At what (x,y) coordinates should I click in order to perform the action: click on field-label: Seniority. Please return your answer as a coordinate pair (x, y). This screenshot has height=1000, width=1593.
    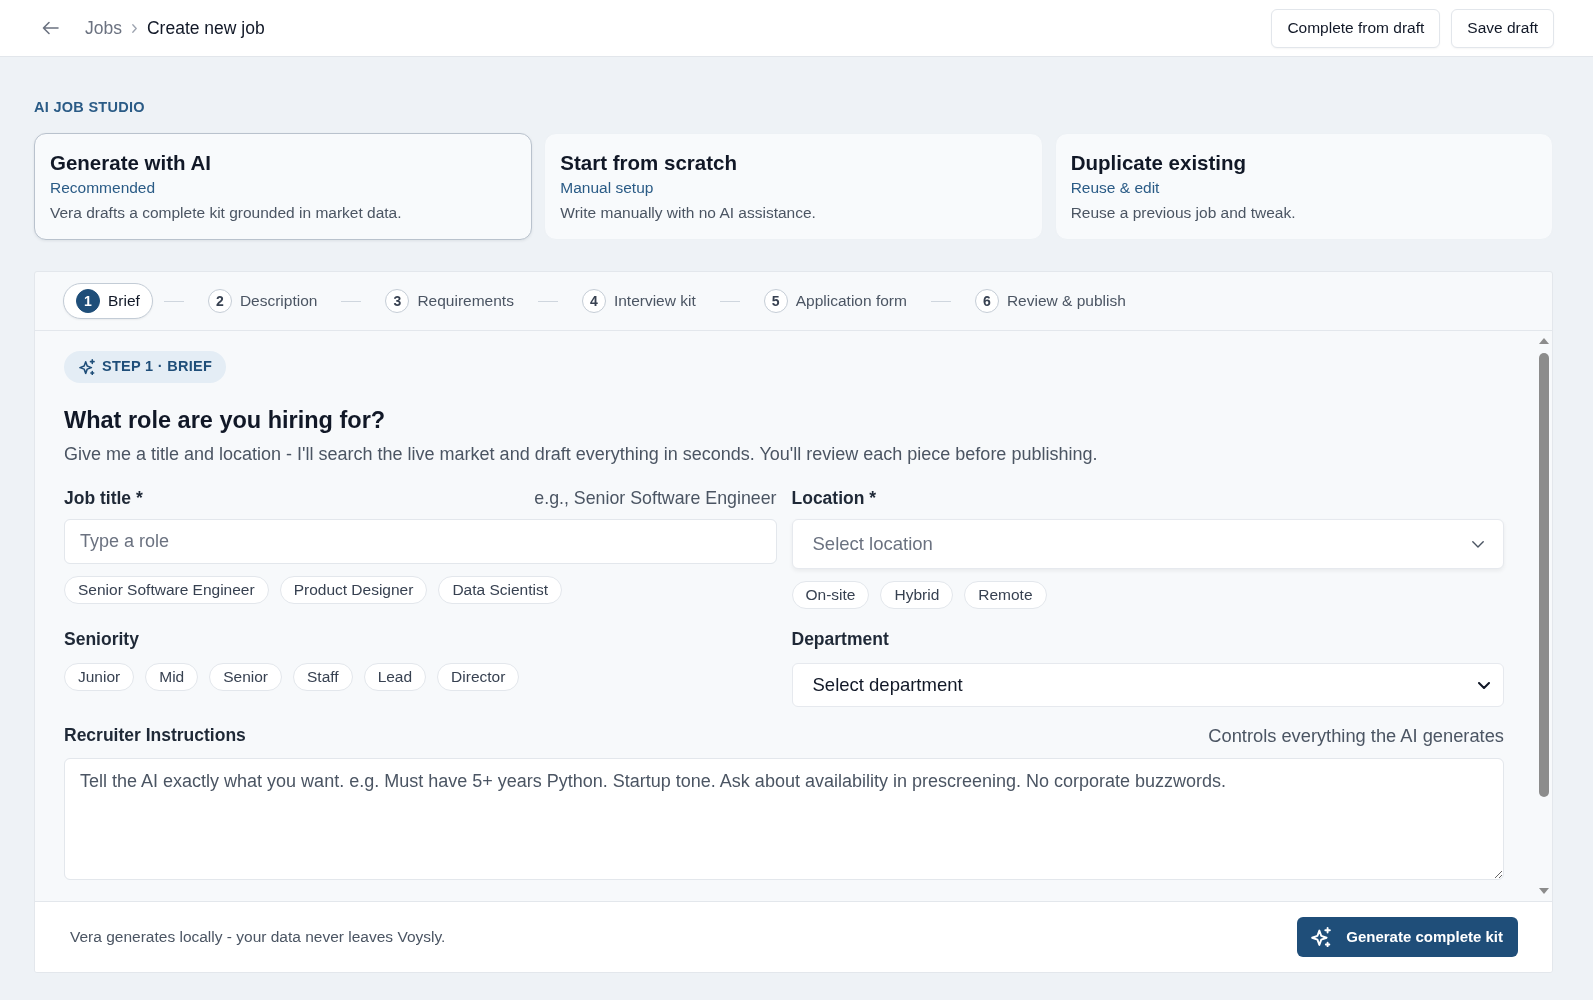
    Looking at the image, I should click on (101, 639).